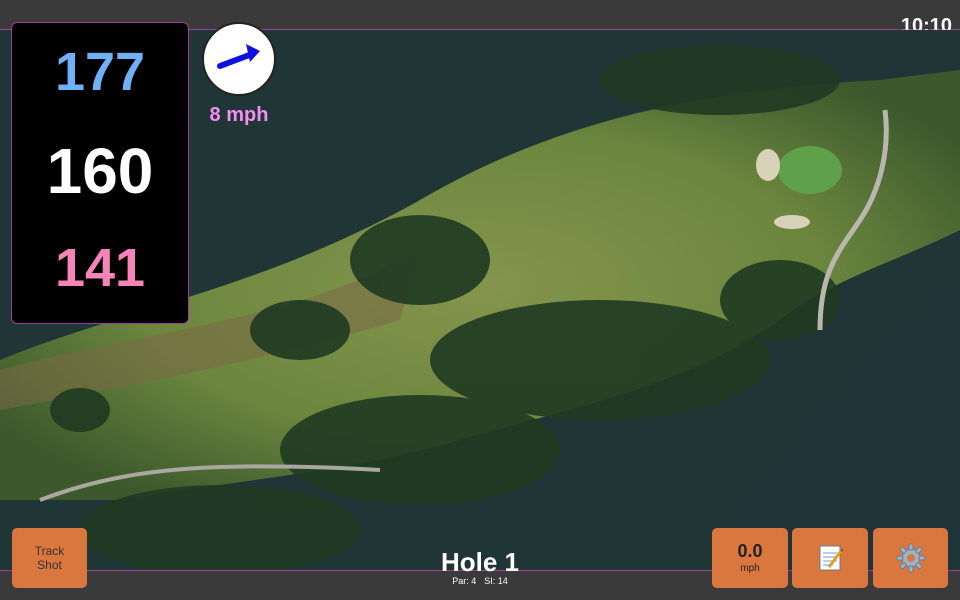 The width and height of the screenshot is (960, 600). I want to click on hole-par: Par: 4, so click(464, 581).